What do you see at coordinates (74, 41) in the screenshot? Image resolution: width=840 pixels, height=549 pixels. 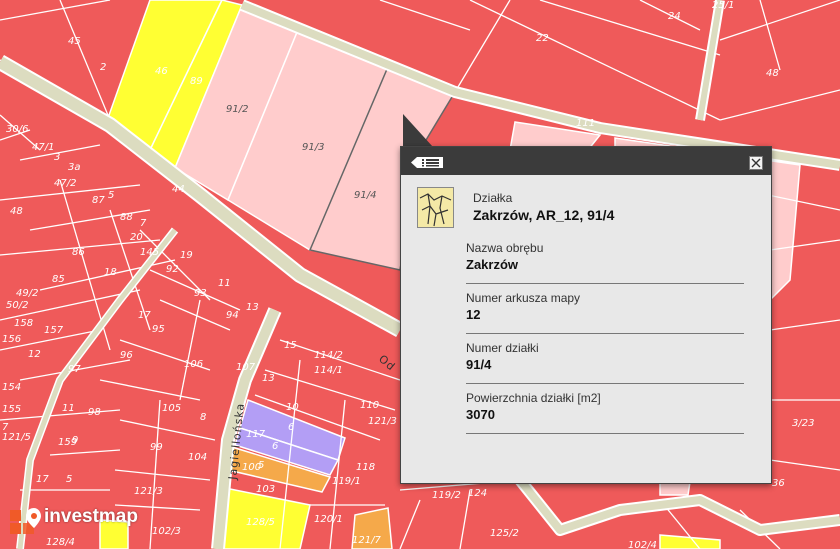 I see `parcel-label: 45` at bounding box center [74, 41].